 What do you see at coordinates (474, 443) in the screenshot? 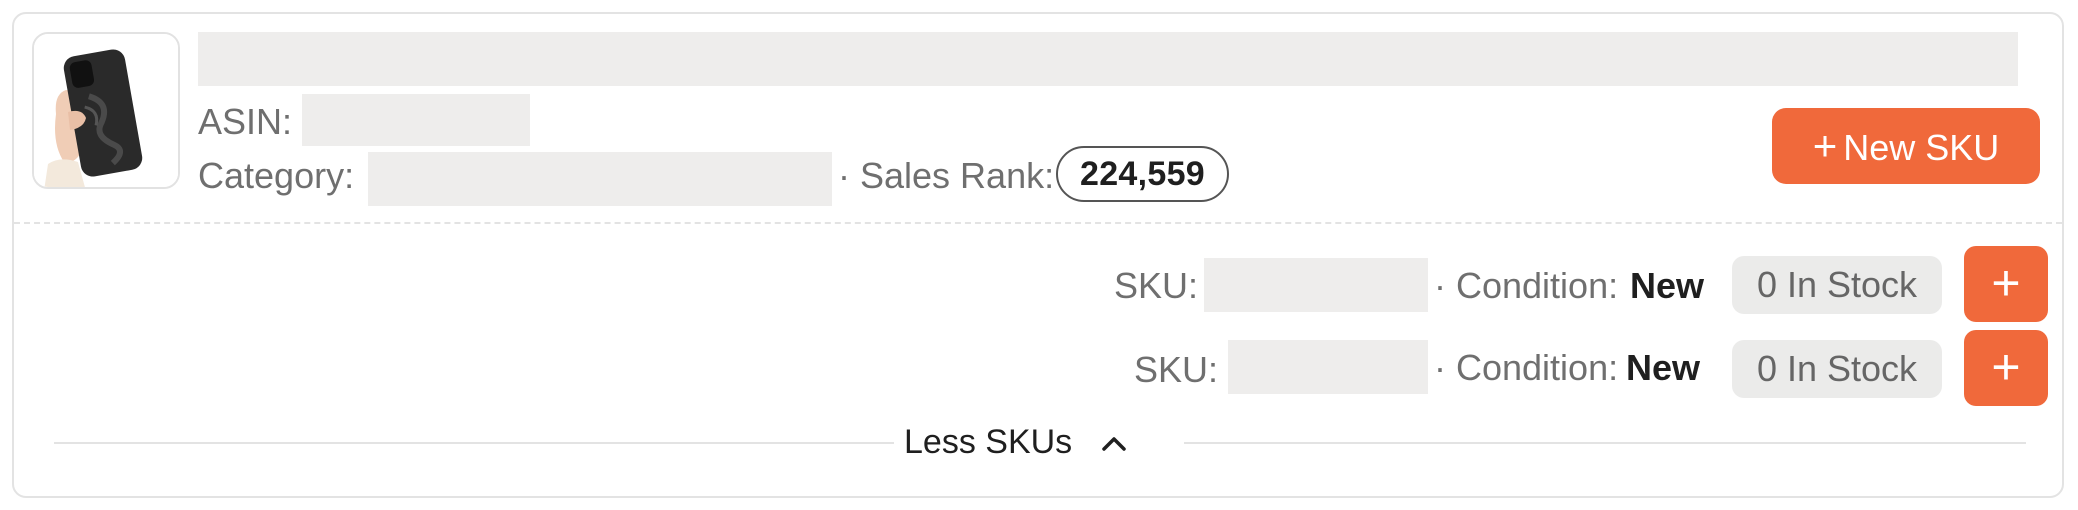
I see `toggle-divider-left` at bounding box center [474, 443].